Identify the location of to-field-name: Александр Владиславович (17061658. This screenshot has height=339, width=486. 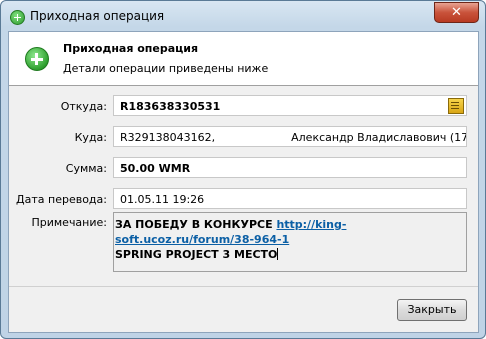
(378, 137).